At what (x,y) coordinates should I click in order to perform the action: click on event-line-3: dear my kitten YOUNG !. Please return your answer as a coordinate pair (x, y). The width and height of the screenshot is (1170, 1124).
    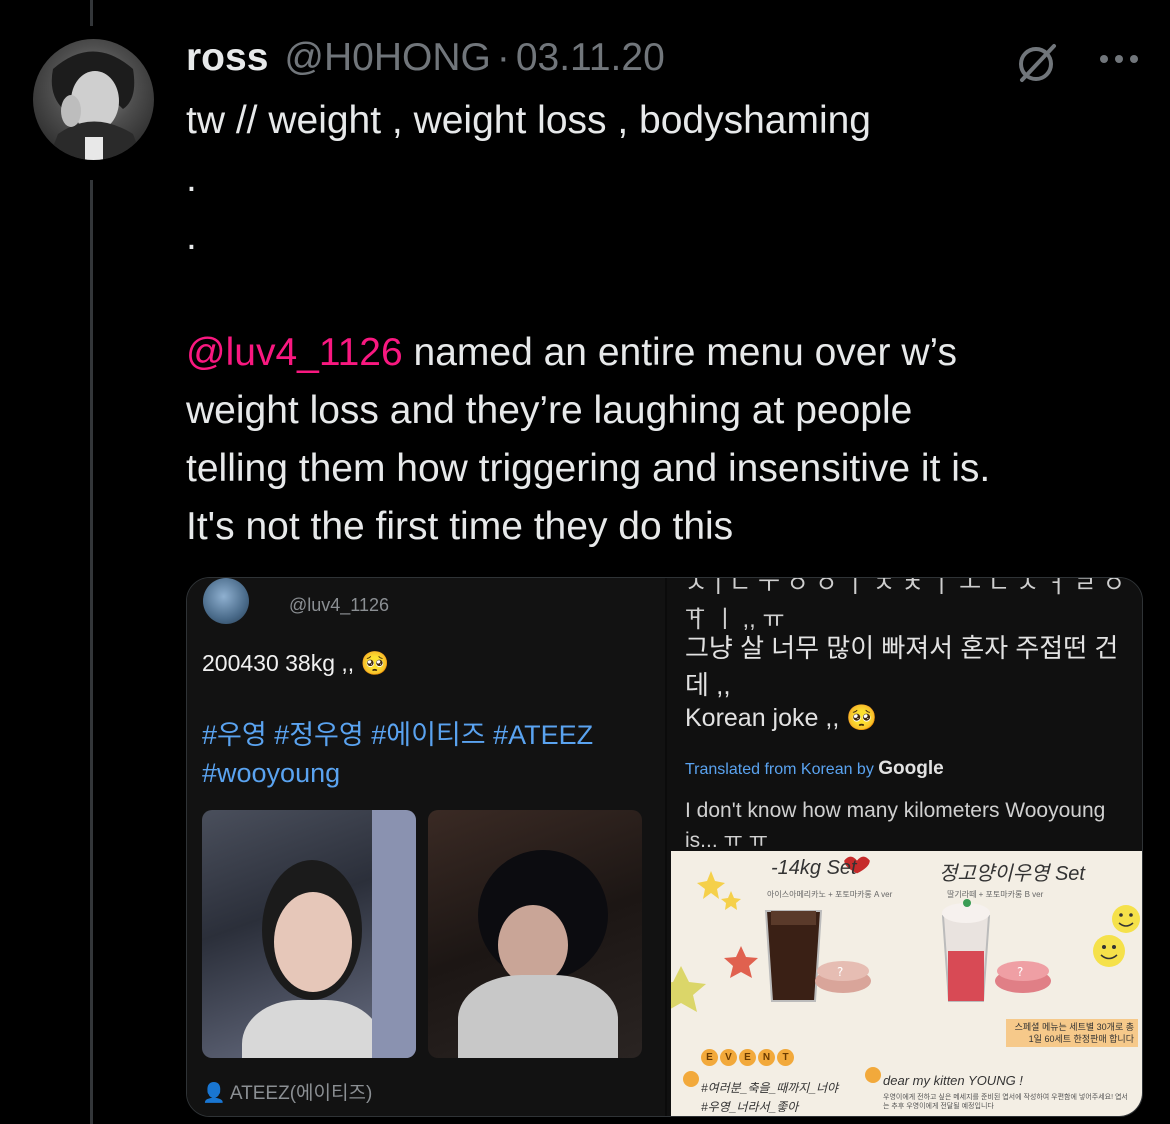
    Looking at the image, I should click on (953, 1080).